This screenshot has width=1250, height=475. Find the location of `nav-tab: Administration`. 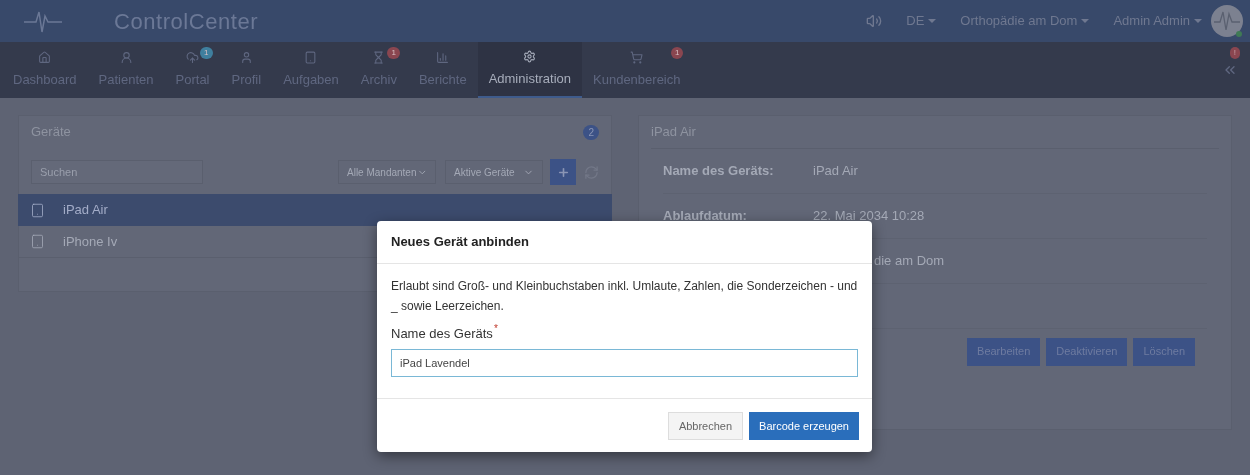

nav-tab: Administration is located at coordinates (529, 70).